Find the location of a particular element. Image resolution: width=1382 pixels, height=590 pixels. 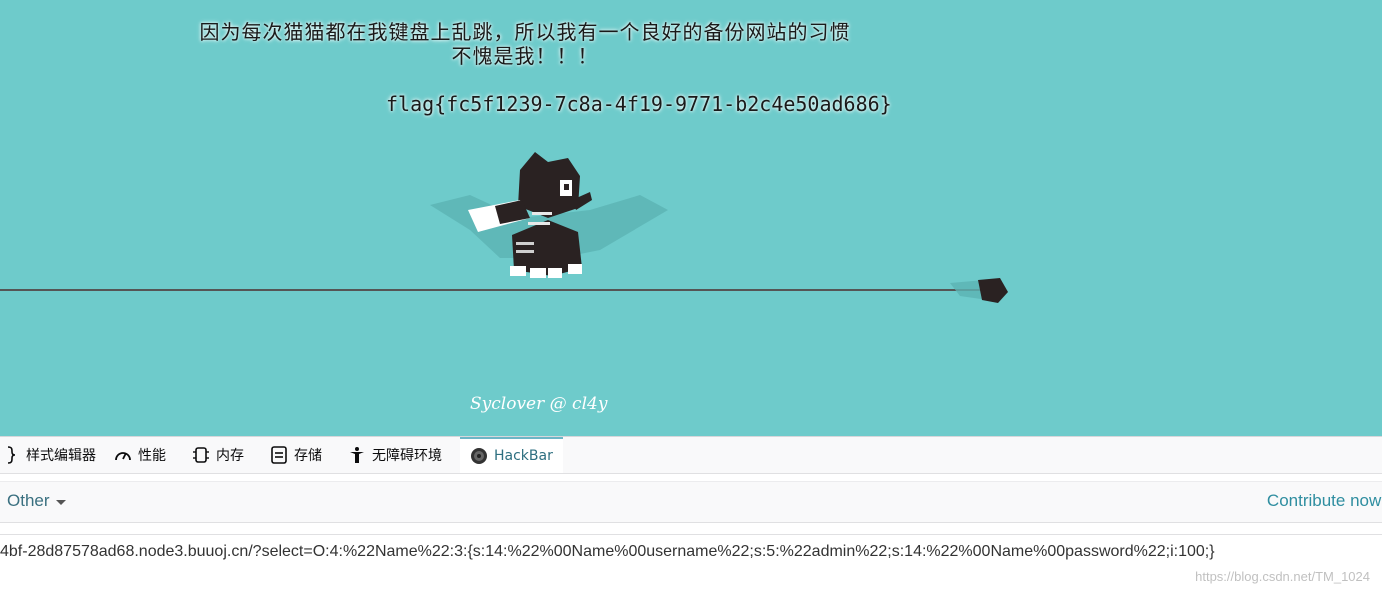

memory-chip-icon is located at coordinates (201, 455).